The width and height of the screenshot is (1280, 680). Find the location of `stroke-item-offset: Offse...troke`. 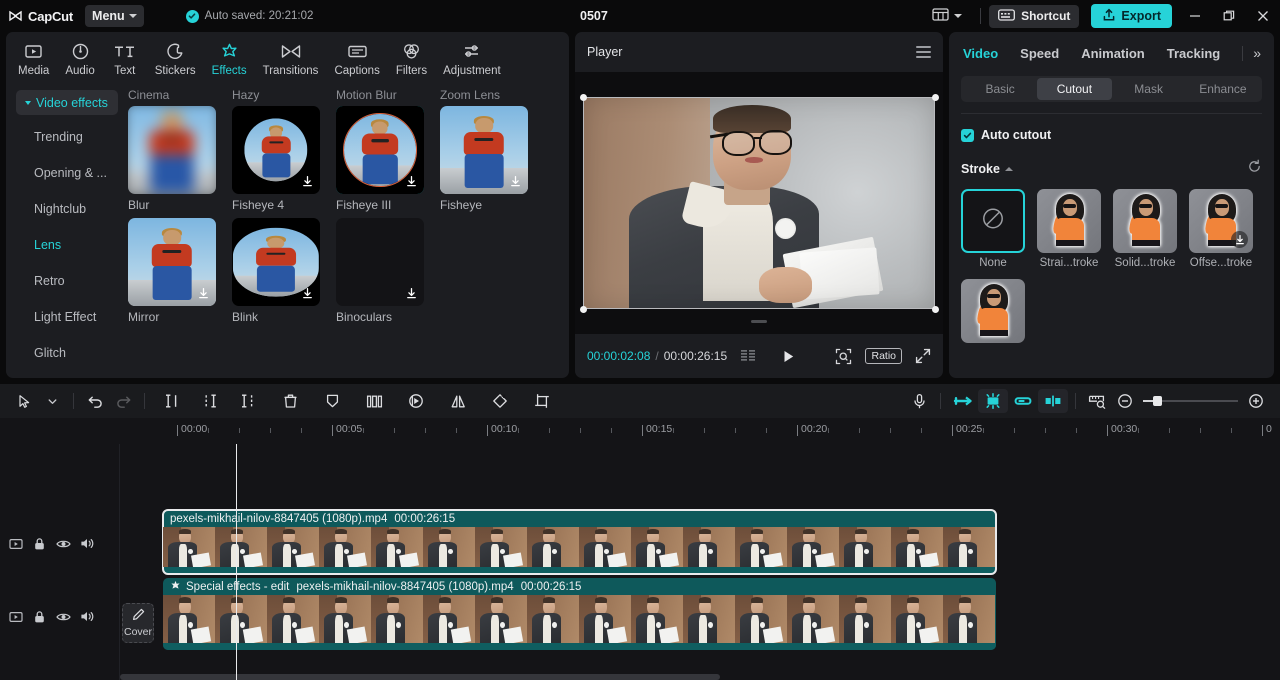

stroke-item-offset: Offse...troke is located at coordinates (1221, 229).